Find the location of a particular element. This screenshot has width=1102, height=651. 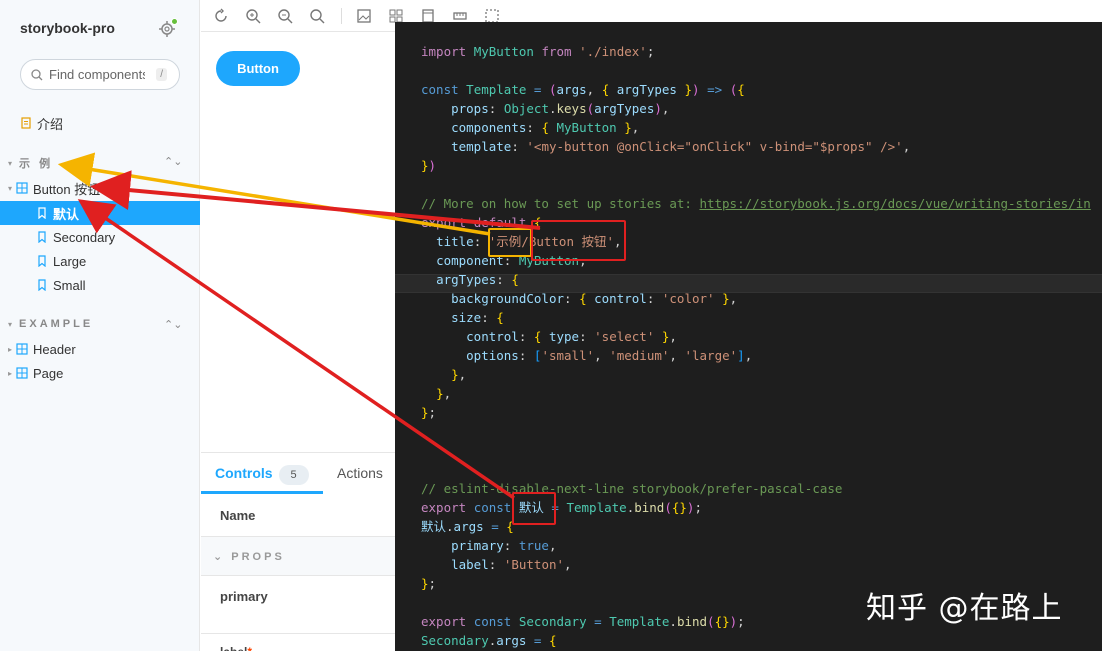

search-icon is located at coordinates (37, 74).